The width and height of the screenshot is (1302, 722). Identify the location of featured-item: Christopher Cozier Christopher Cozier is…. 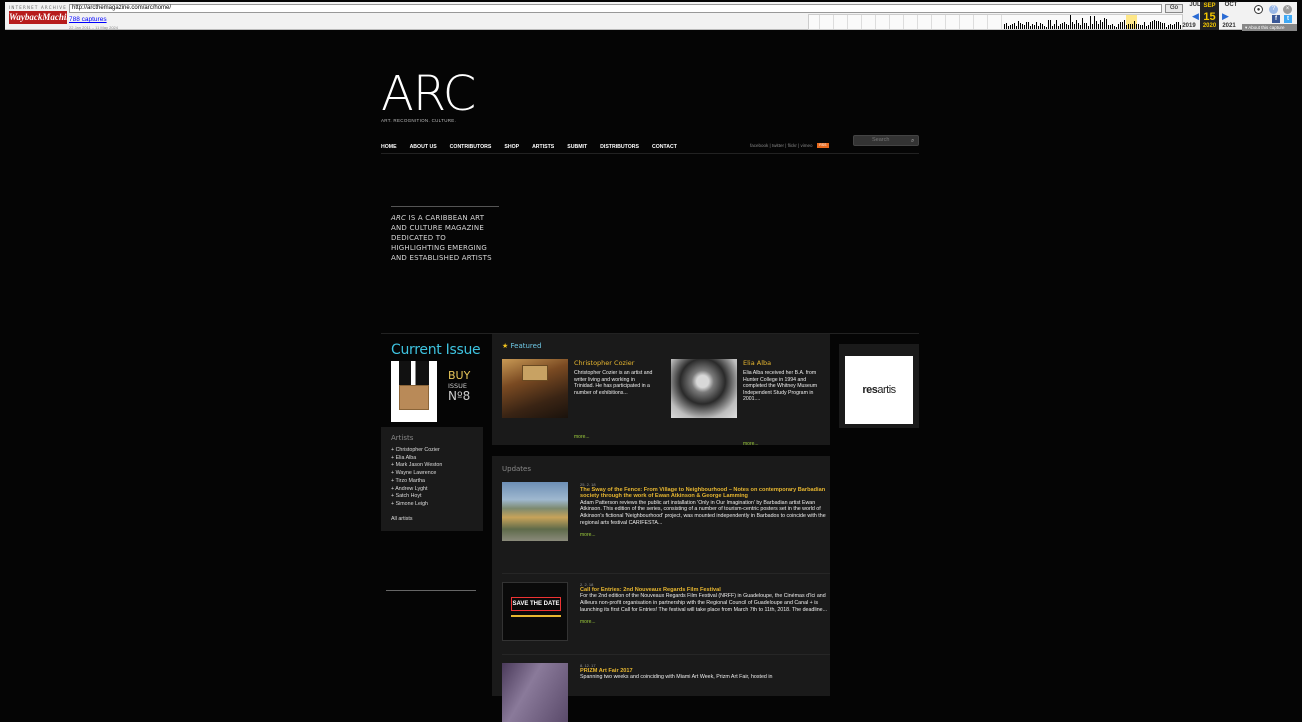
(582, 399).